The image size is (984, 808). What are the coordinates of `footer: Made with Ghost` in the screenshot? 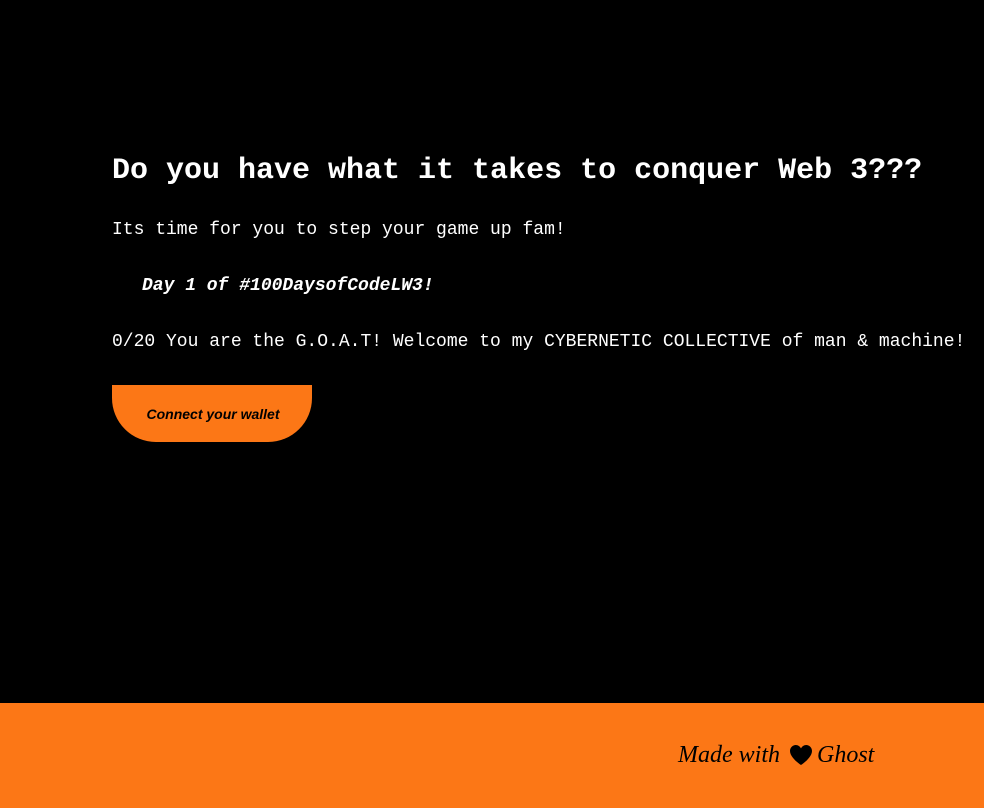 It's located at (492, 755).